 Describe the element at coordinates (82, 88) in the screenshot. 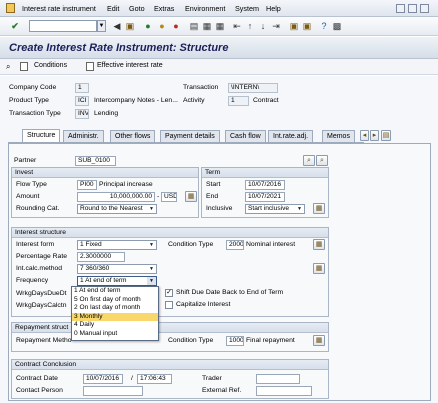

I see `company-code-field: 1` at that location.